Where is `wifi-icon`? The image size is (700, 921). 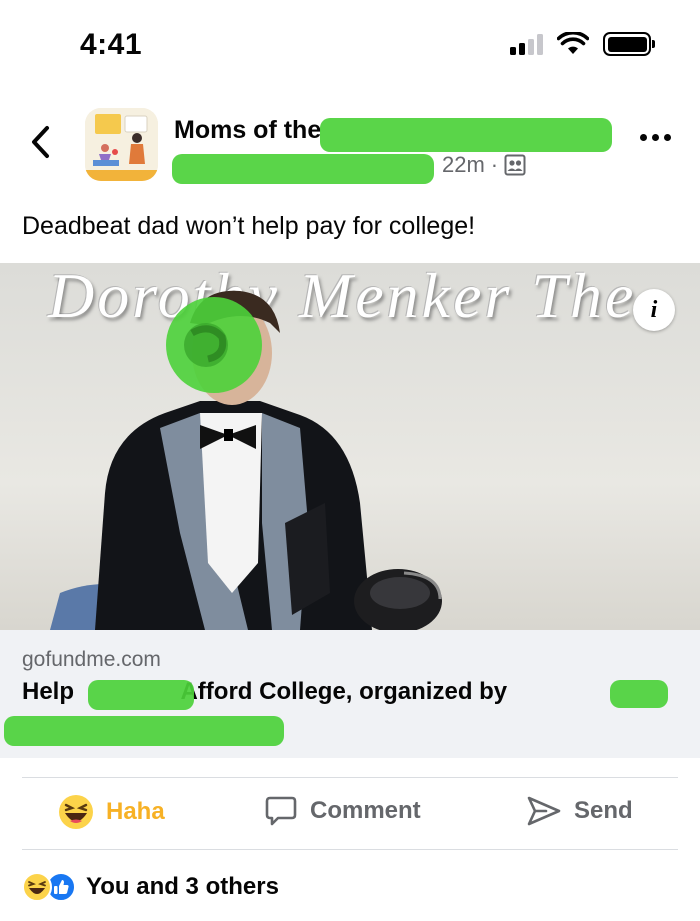
wifi-icon is located at coordinates (573, 43).